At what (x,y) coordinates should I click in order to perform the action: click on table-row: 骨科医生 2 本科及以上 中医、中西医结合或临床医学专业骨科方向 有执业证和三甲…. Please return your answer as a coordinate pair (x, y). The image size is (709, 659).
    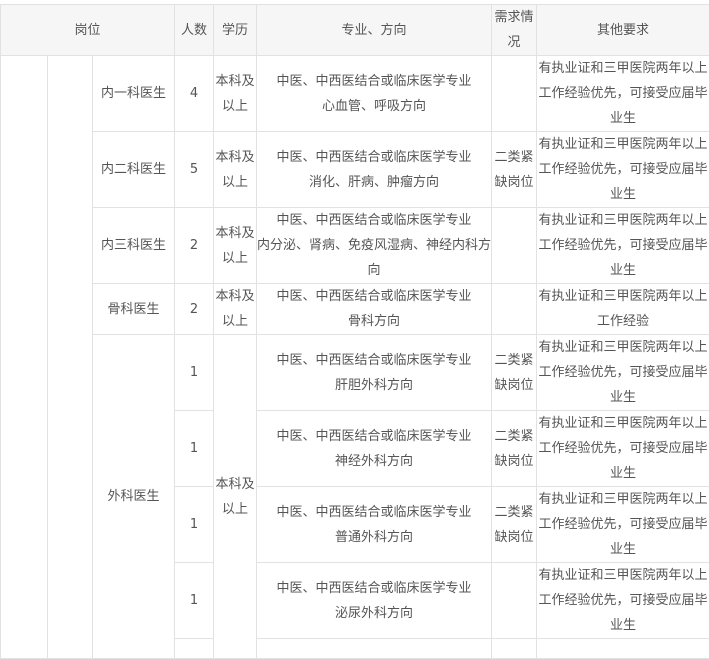
    Looking at the image, I should click on (355, 309).